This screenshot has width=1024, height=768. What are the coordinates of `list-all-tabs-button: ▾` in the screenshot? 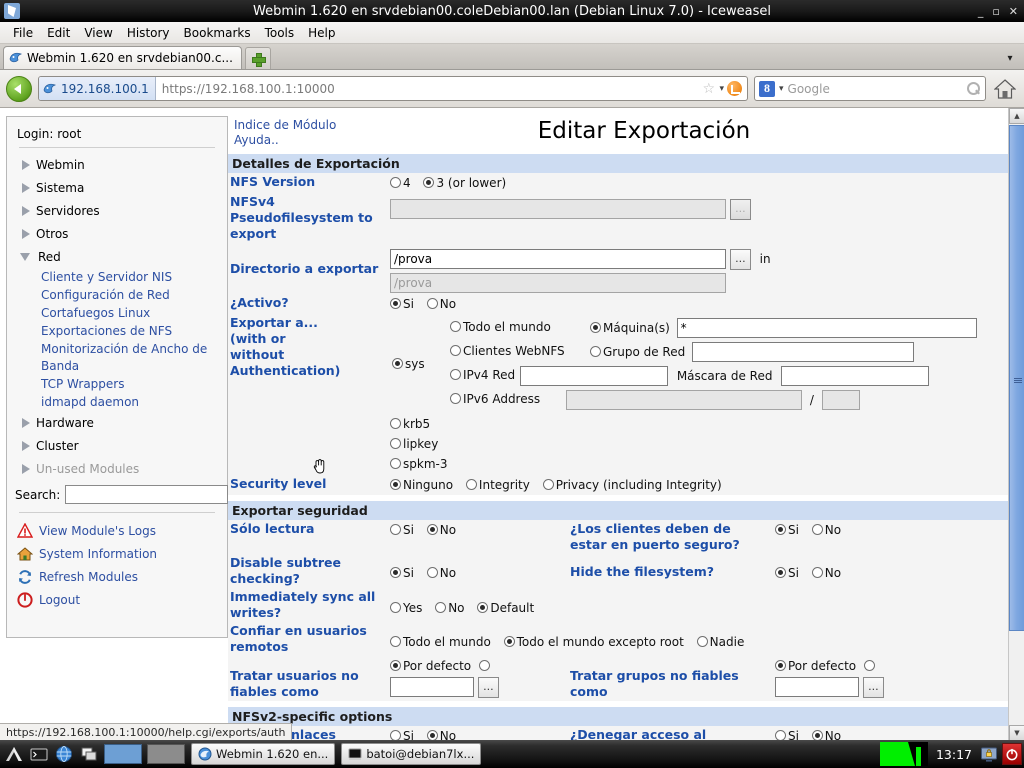 It's located at (1010, 58).